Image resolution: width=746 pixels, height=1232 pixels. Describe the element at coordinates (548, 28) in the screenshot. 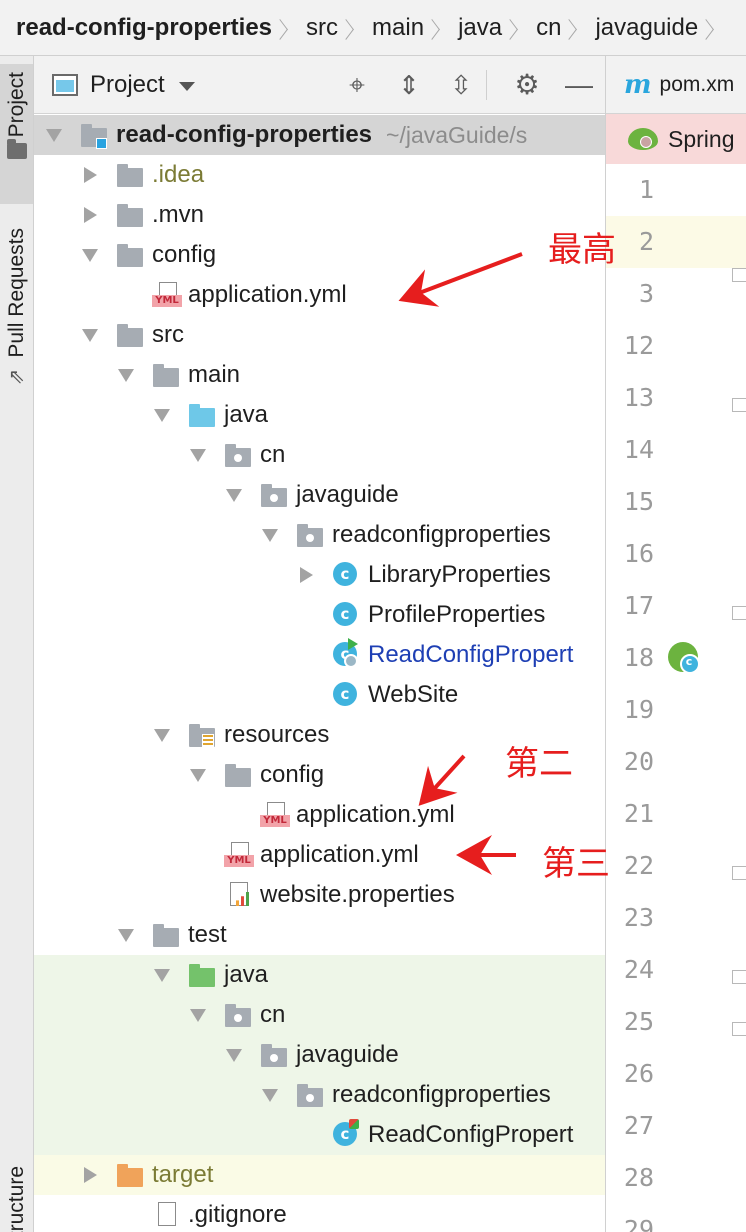

I see `breadcrumb-item-cn: cn` at that location.